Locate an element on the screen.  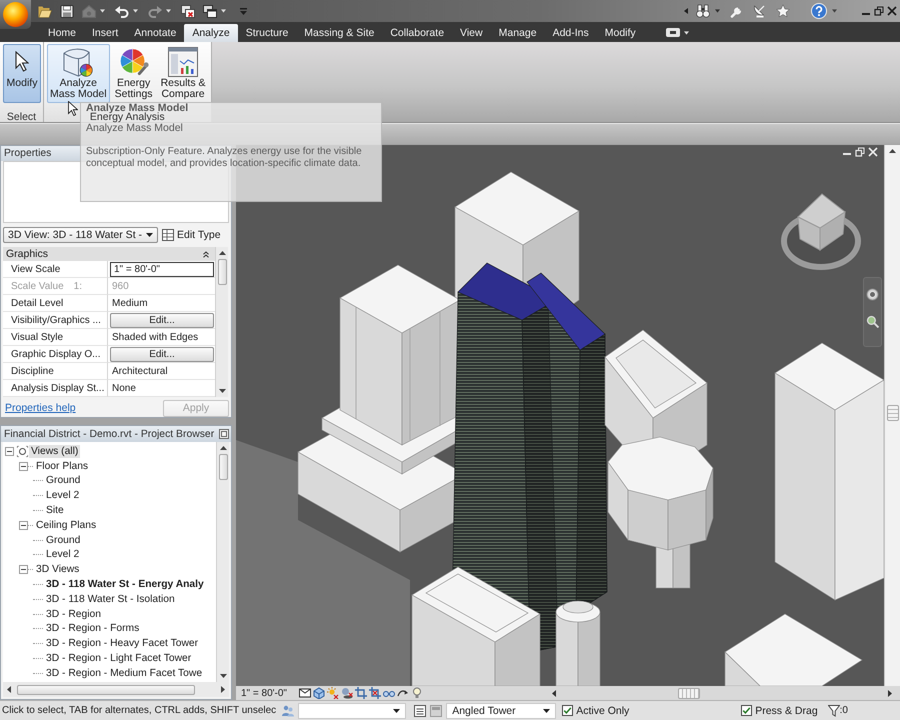
ribbon-tab: Home is located at coordinates (62, 33).